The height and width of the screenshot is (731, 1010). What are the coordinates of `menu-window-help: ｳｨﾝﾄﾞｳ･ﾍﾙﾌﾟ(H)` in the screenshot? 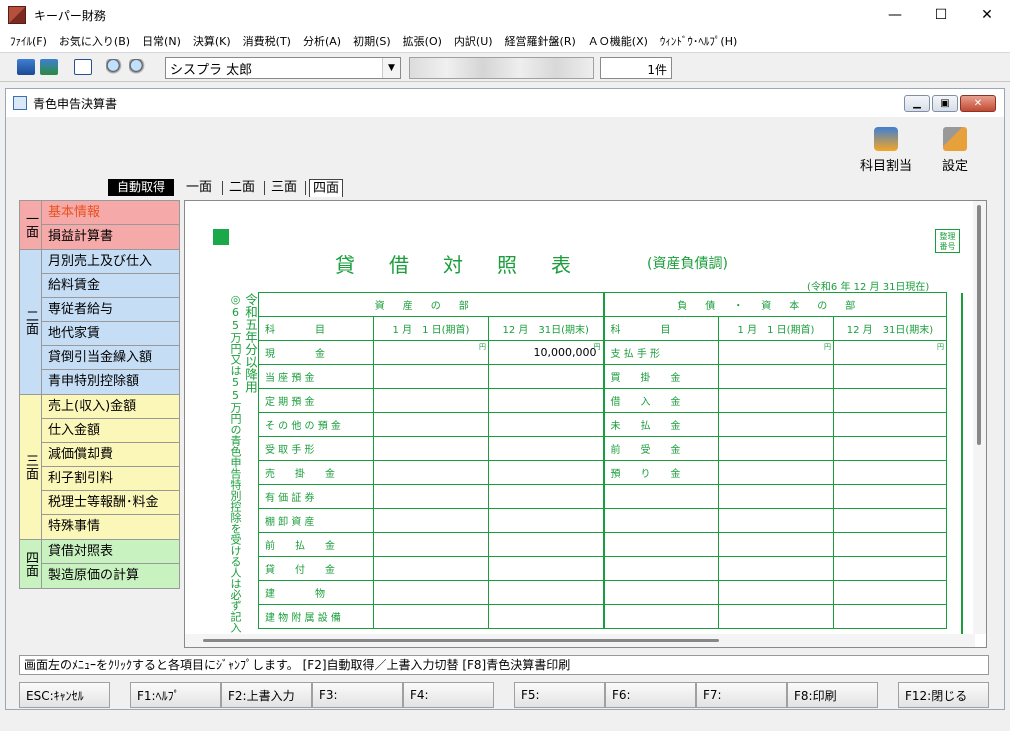 It's located at (698, 41).